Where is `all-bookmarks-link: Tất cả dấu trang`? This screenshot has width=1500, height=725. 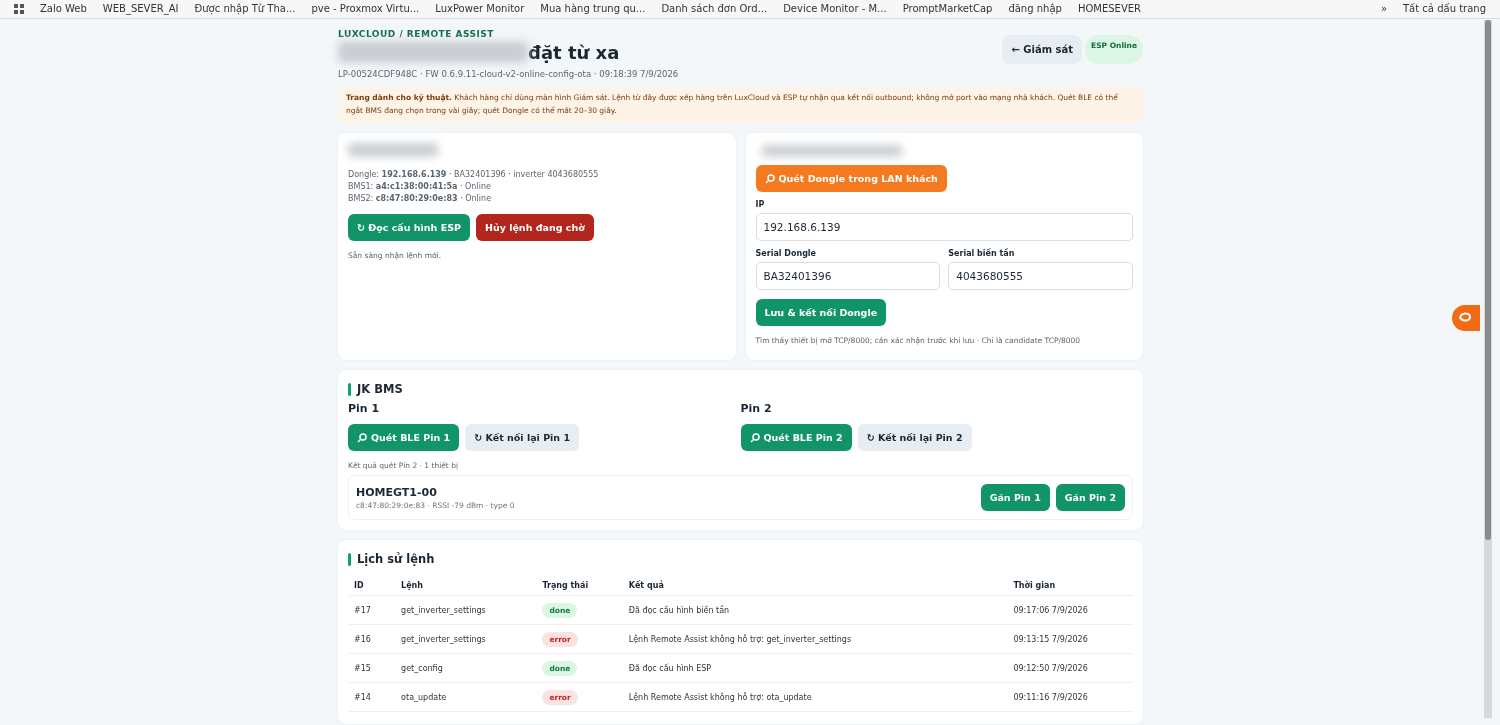 all-bookmarks-link: Tất cả dấu trang is located at coordinates (1444, 9).